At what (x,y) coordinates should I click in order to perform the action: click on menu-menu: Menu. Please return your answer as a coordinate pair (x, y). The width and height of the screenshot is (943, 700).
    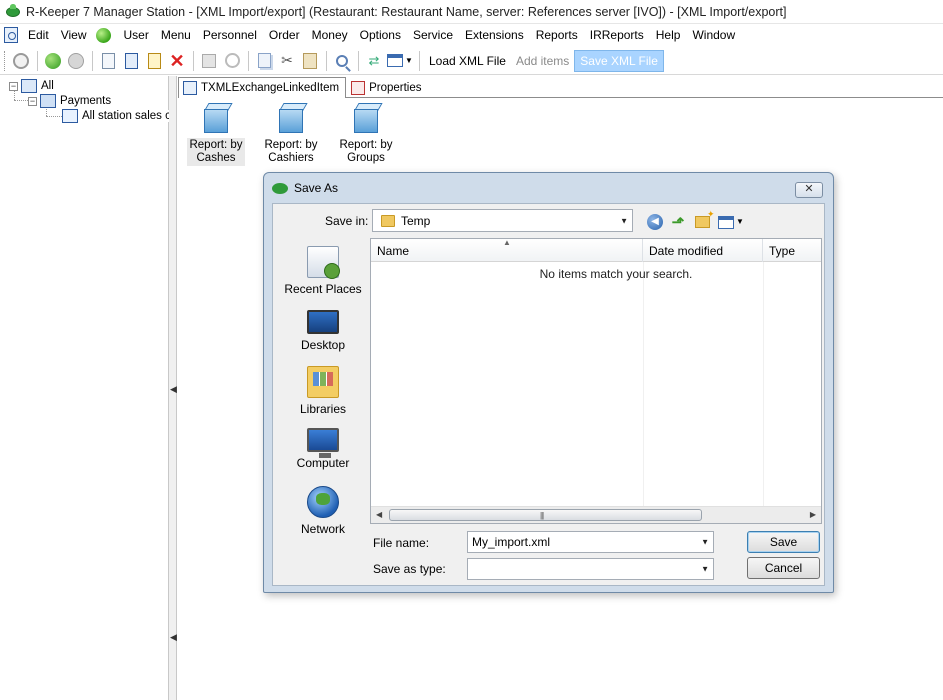
    Looking at the image, I should click on (176, 35).